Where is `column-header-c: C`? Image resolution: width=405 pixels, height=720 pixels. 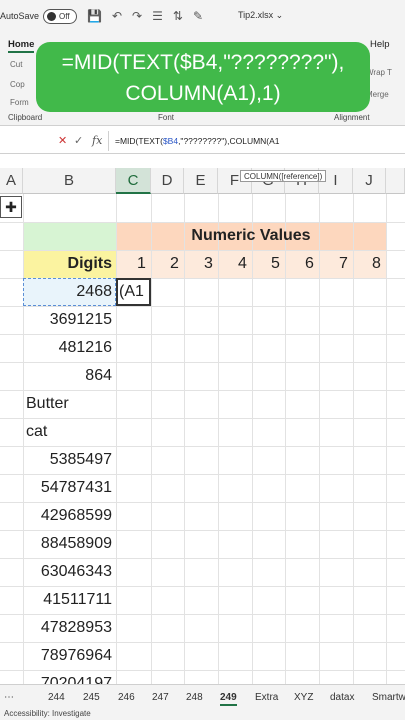
column-header-c: C is located at coordinates (133, 181).